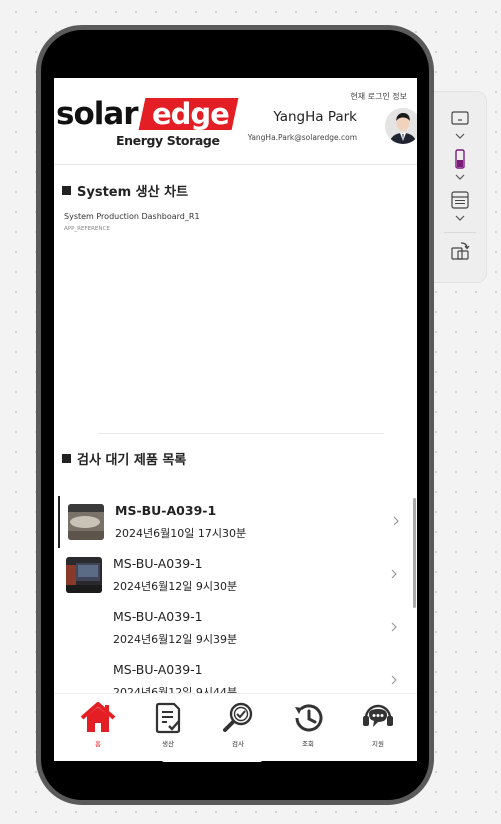 The width and height of the screenshot is (501, 824). Describe the element at coordinates (98, 717) in the screenshot. I see `home-icon` at that location.